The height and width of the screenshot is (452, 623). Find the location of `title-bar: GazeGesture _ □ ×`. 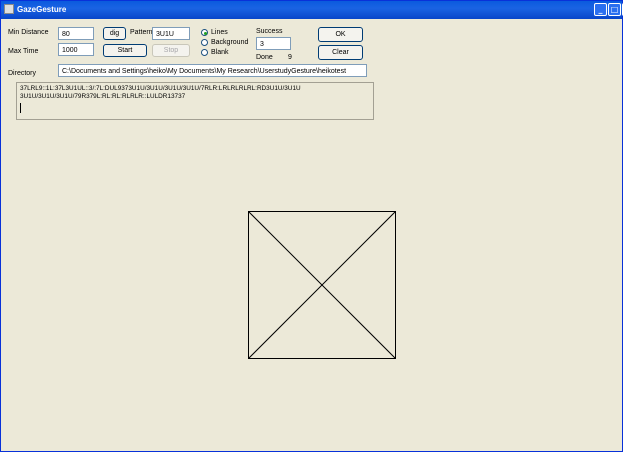

title-bar: GazeGesture _ □ × is located at coordinates (312, 10).